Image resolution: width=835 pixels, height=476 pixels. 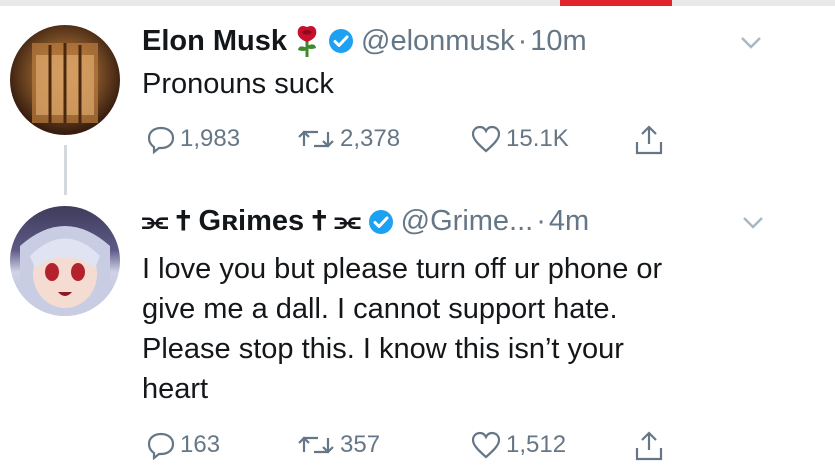 What do you see at coordinates (65, 170) in the screenshot?
I see `thread-connector` at bounding box center [65, 170].